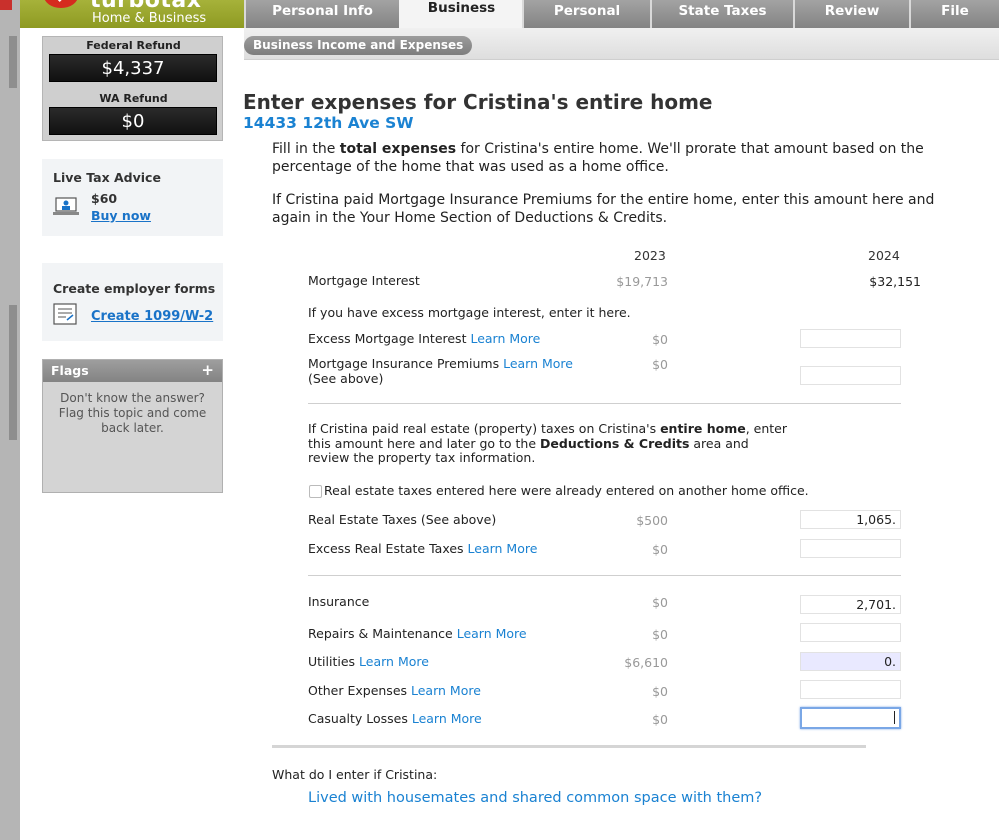 This screenshot has width=999, height=840. What do you see at coordinates (61, 4) in the screenshot?
I see `checkmark-logo-icon` at bounding box center [61, 4].